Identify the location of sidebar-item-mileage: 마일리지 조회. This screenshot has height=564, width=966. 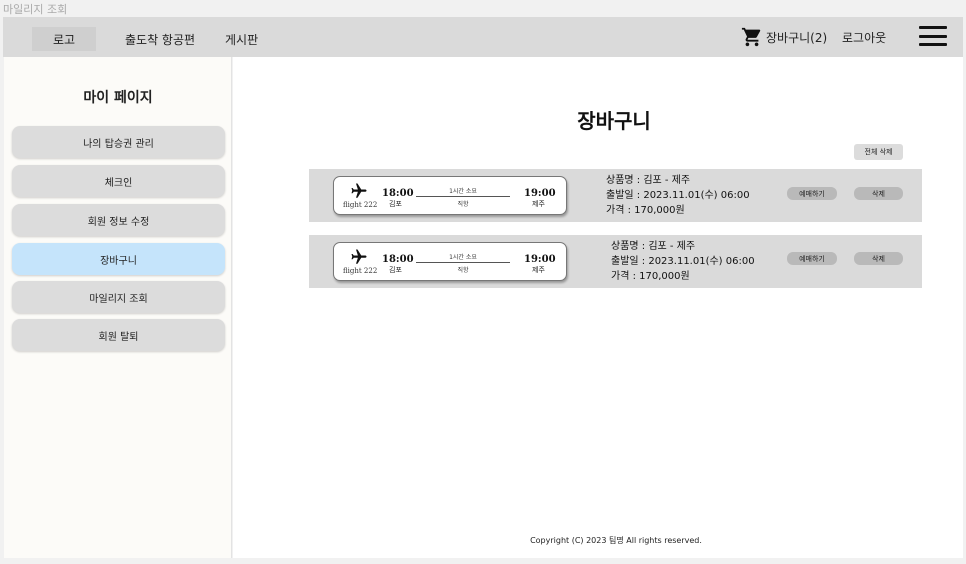
(118, 297).